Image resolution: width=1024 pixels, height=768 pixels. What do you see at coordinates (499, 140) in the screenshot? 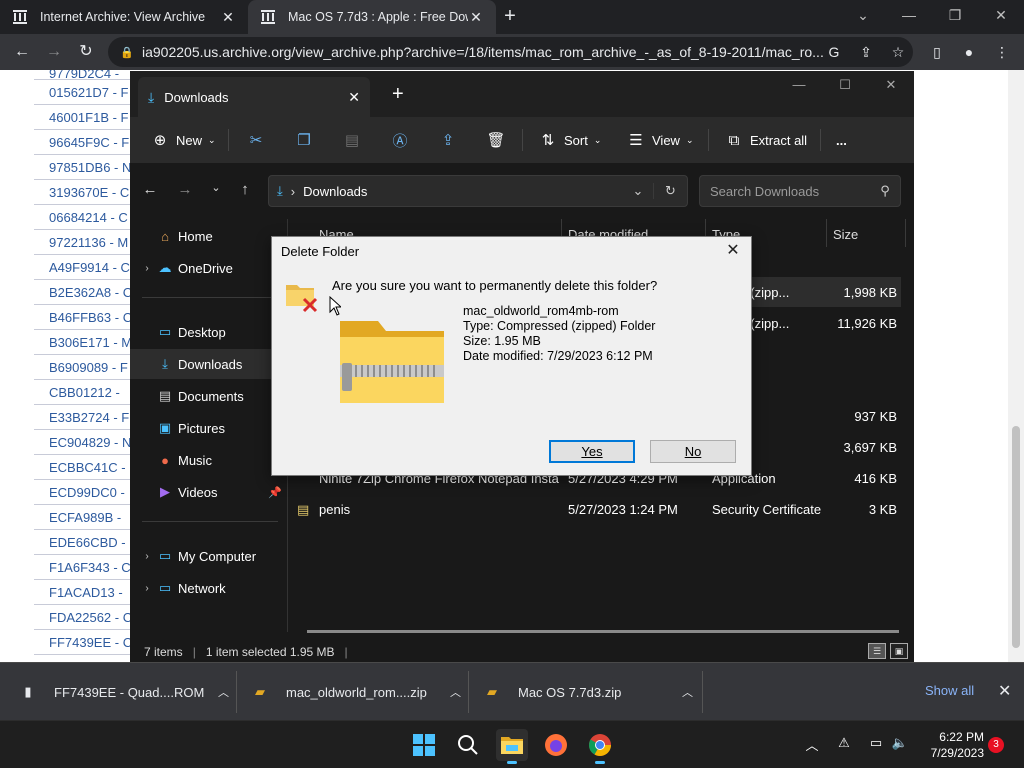
I see `delete-button: 🗑` at bounding box center [499, 140].